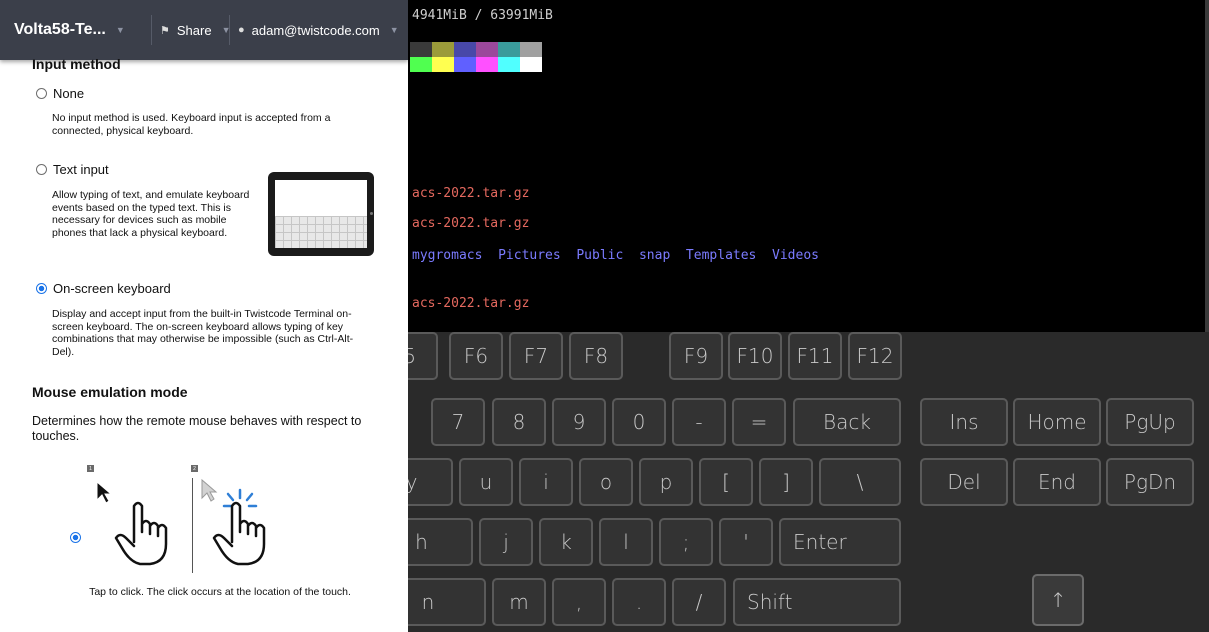 This screenshot has height=632, width=1209. I want to click on radio-text-input, so click(41, 169).